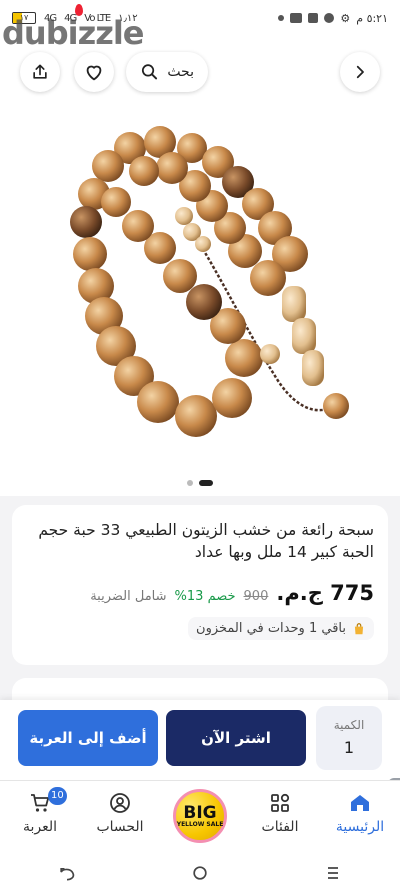 The image size is (400, 895). Describe the element at coordinates (40, 815) in the screenshot. I see `nav-cart: 10 العربة` at that location.